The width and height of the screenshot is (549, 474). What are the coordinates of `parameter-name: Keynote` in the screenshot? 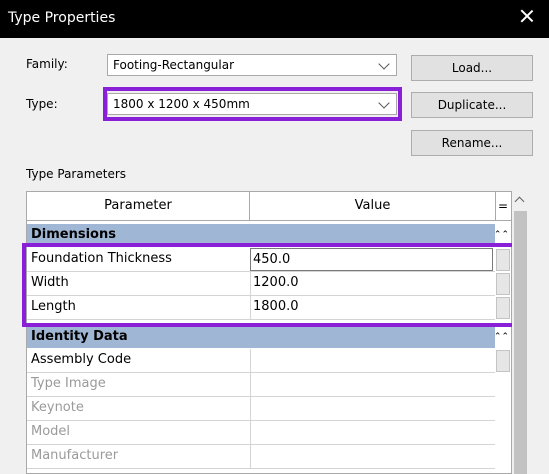 It's located at (57, 407).